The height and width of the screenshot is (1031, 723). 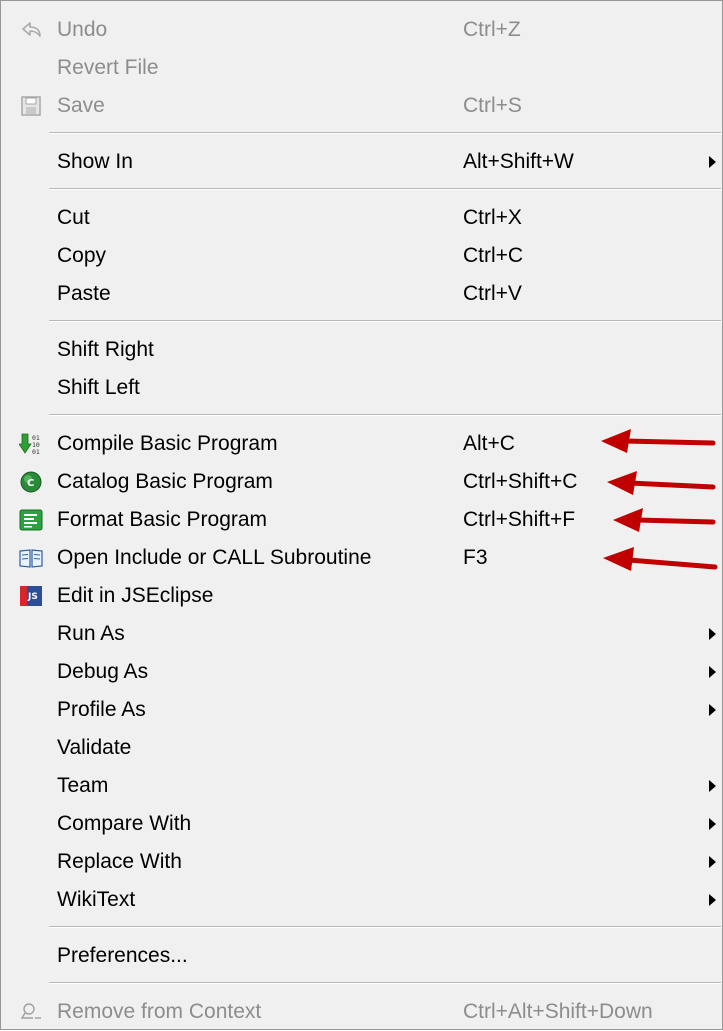 I want to click on menu-item-shift-right: Shift Right, so click(x=361, y=350).